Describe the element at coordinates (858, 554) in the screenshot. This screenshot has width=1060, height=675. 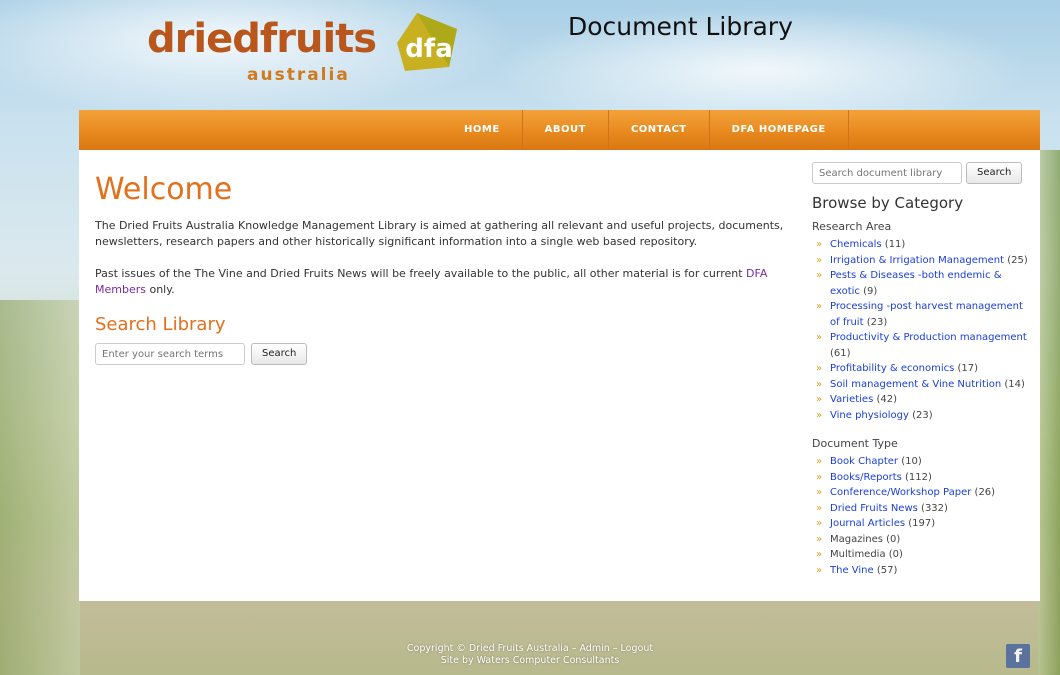
I see `category-link: Multimedia` at that location.